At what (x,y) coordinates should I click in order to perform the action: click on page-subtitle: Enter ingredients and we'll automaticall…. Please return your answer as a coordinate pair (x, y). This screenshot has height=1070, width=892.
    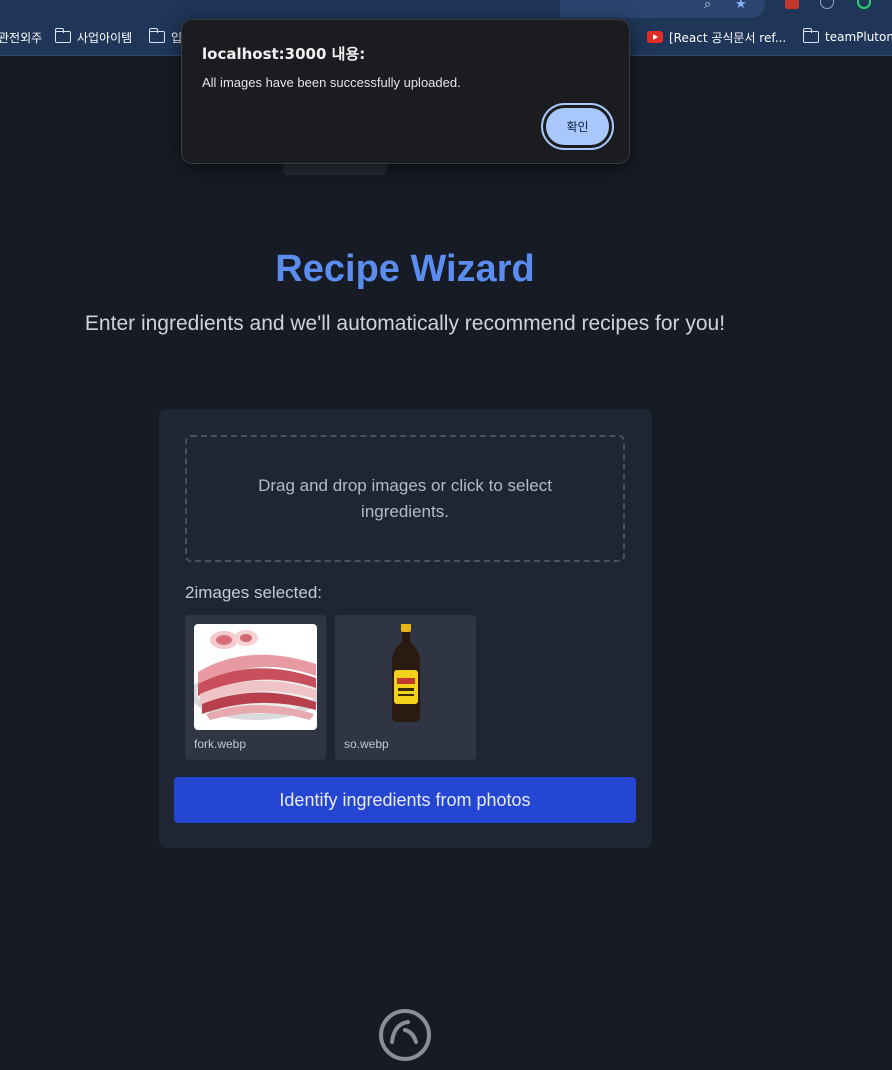
    Looking at the image, I should click on (405, 323).